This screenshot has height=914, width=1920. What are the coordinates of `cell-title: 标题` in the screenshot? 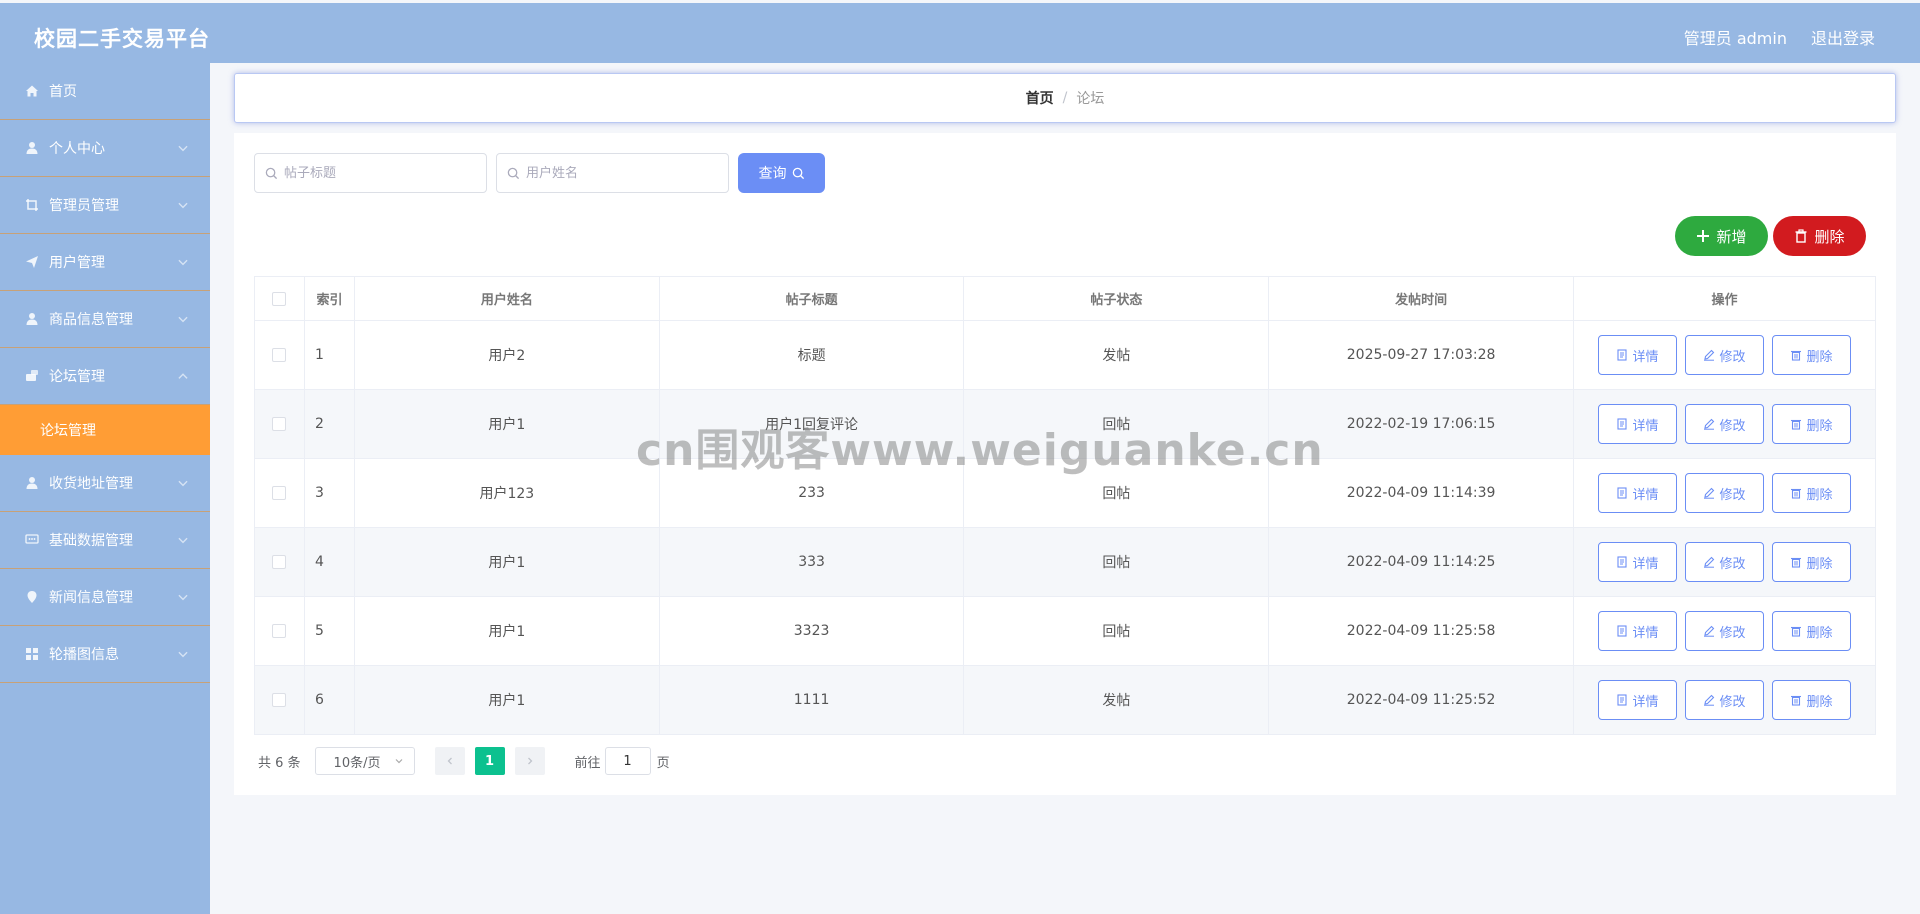 It's located at (811, 355).